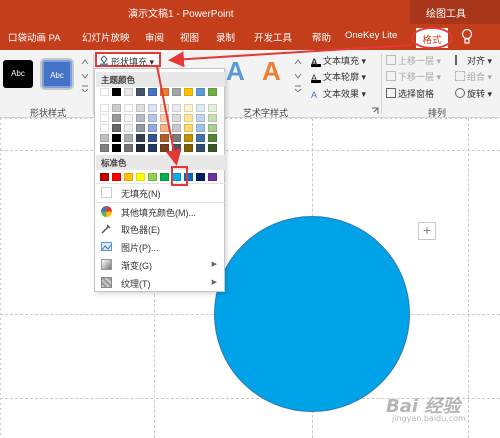 The width and height of the screenshot is (500, 438). Describe the element at coordinates (338, 93) in the screenshot. I see `text-effect-button: A 文本效果 ▾` at that location.